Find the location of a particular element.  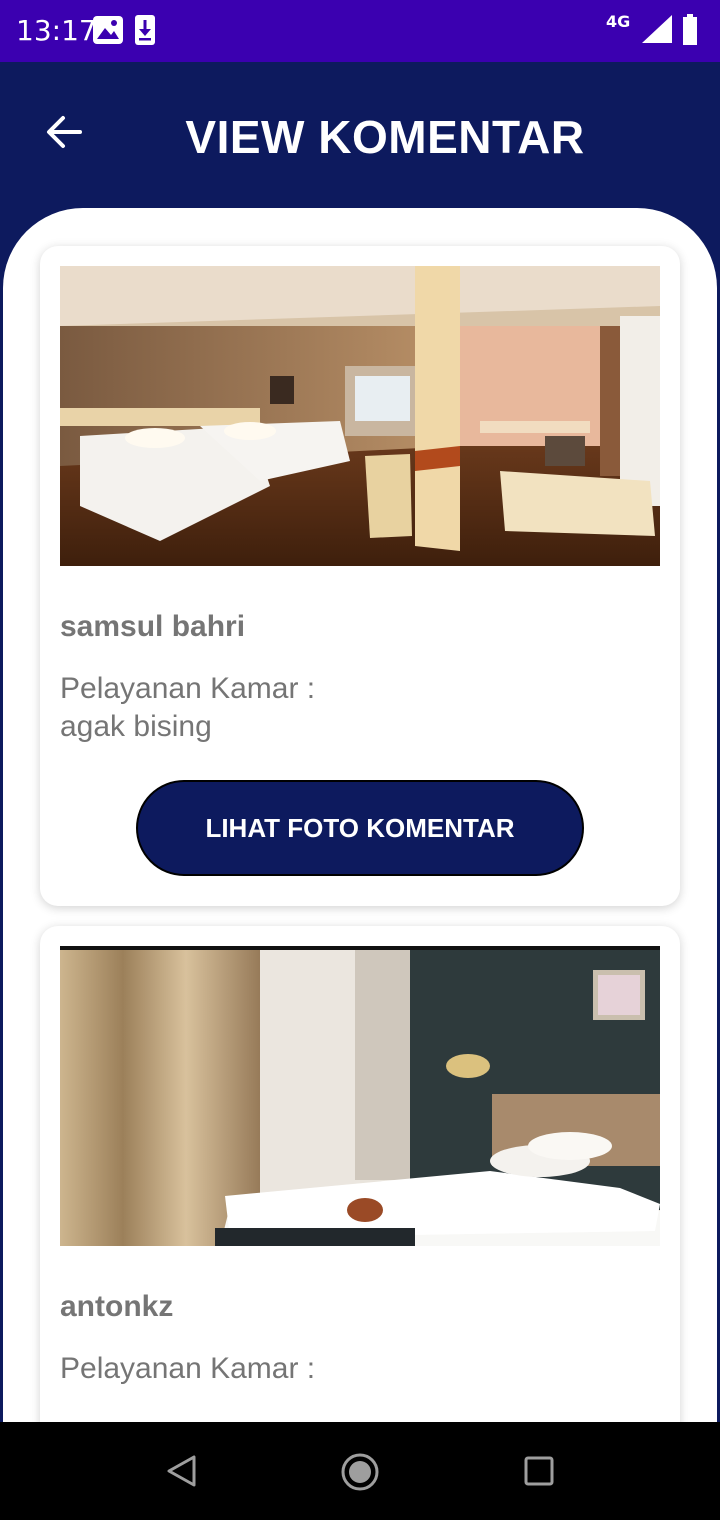

page-title: VIEW KOMENTAR is located at coordinates (385, 137).